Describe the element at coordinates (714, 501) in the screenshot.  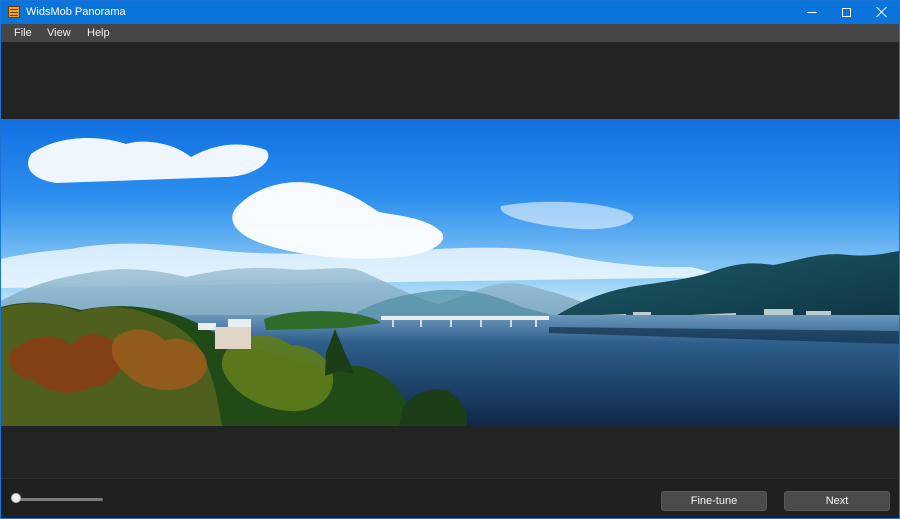
I see `fine-tune-button: Fine-tune` at that location.